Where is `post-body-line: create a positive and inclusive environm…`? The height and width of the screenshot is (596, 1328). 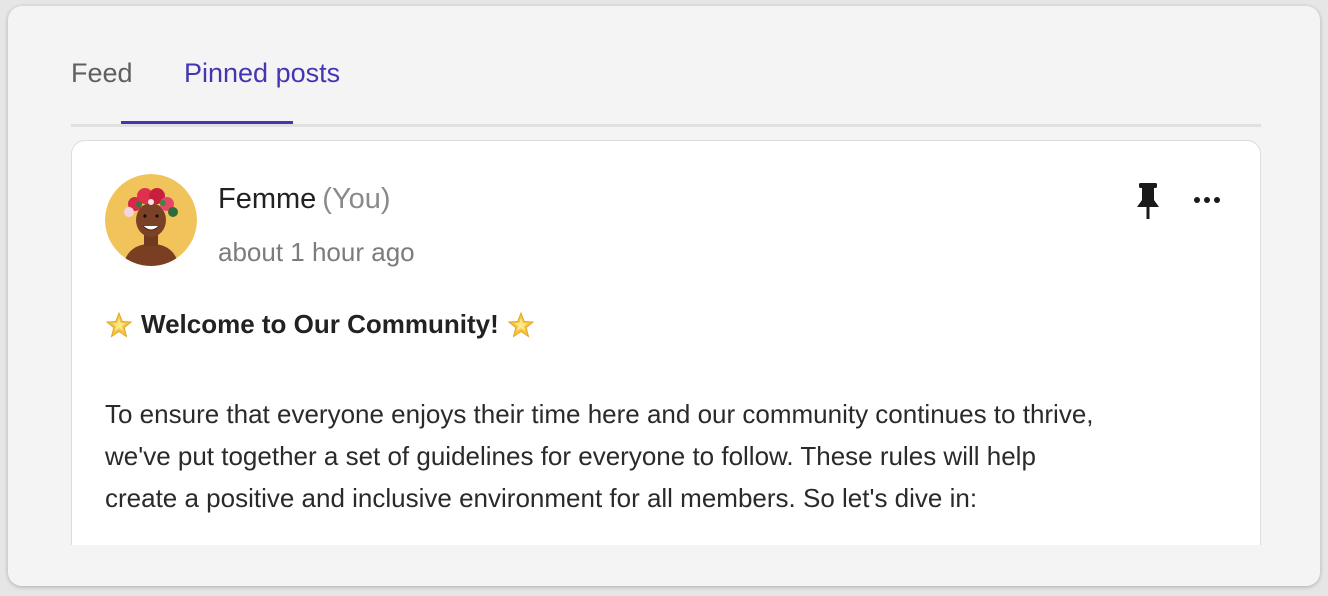 post-body-line: create a positive and inclusive environm… is located at coordinates (541, 498).